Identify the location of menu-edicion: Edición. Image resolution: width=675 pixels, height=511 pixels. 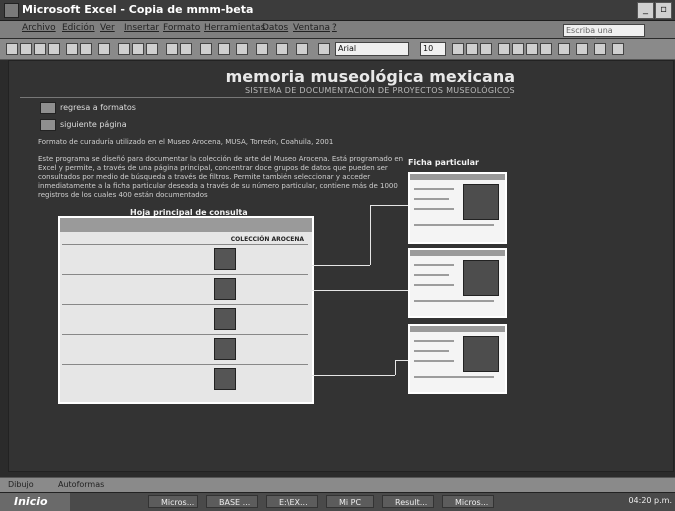
(78, 28).